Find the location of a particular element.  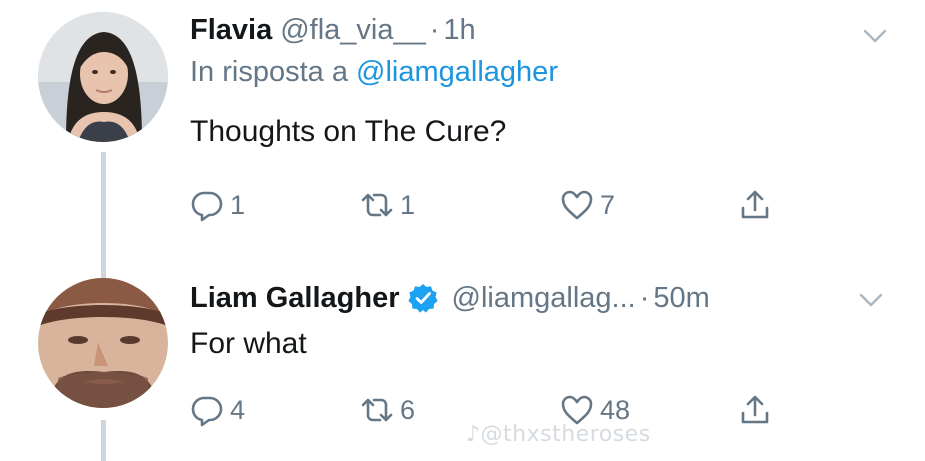

watermark: ♪@thxstheroses is located at coordinates (558, 434).